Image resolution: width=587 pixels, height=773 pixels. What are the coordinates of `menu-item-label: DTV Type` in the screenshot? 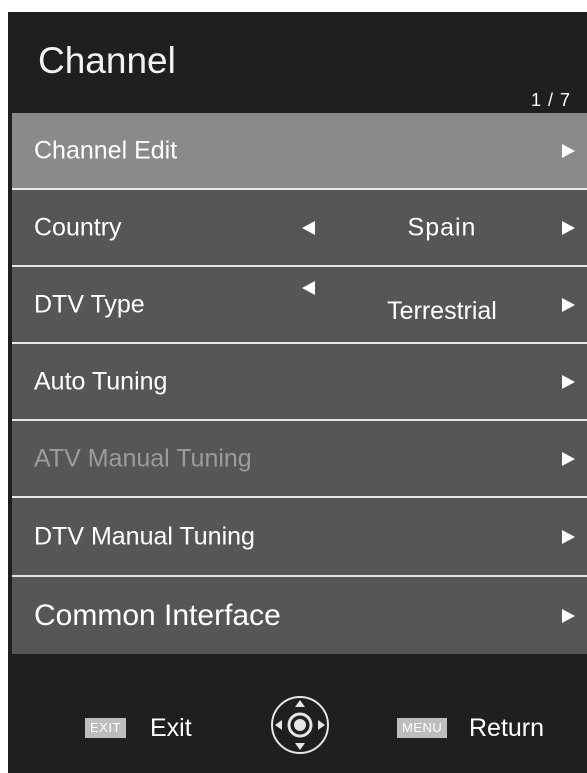 It's located at (89, 304).